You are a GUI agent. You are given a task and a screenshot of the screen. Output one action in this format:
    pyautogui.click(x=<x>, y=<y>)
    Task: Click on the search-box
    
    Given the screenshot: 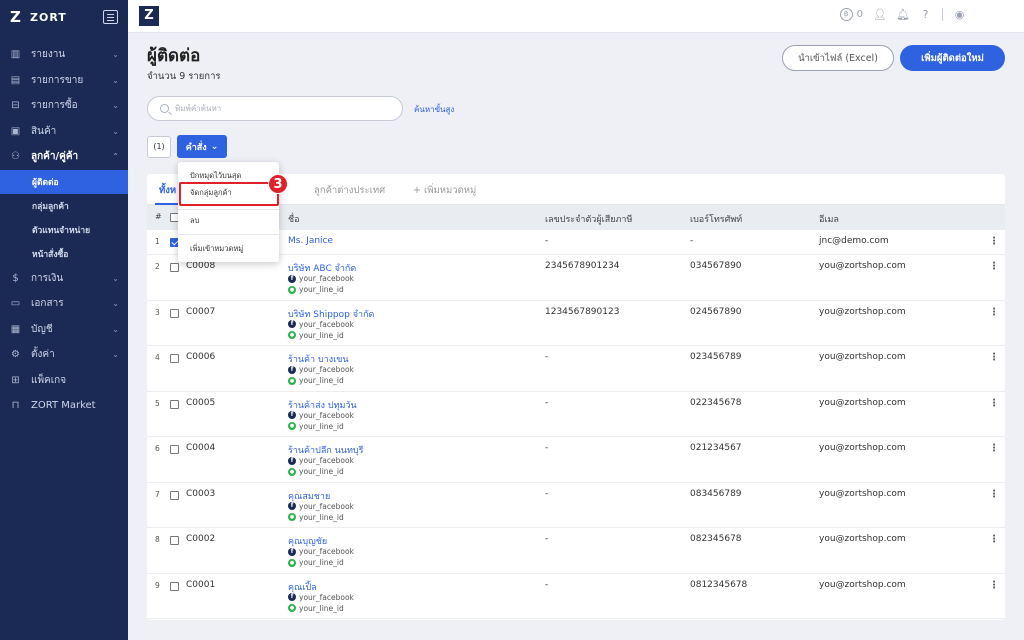 What is the action you would take?
    pyautogui.click(x=275, y=108)
    